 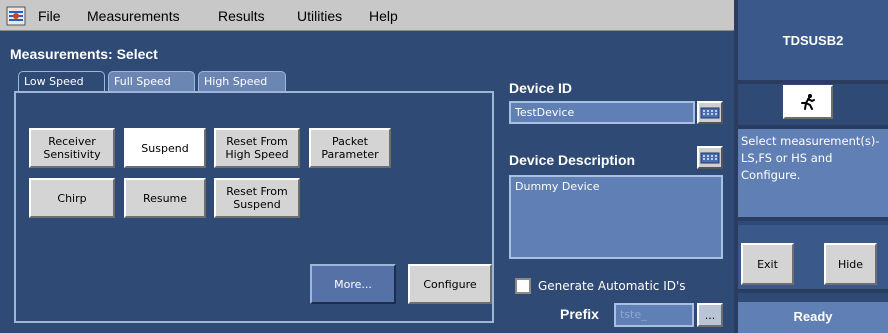 What do you see at coordinates (767, 264) in the screenshot?
I see `exit-button: Exit` at bounding box center [767, 264].